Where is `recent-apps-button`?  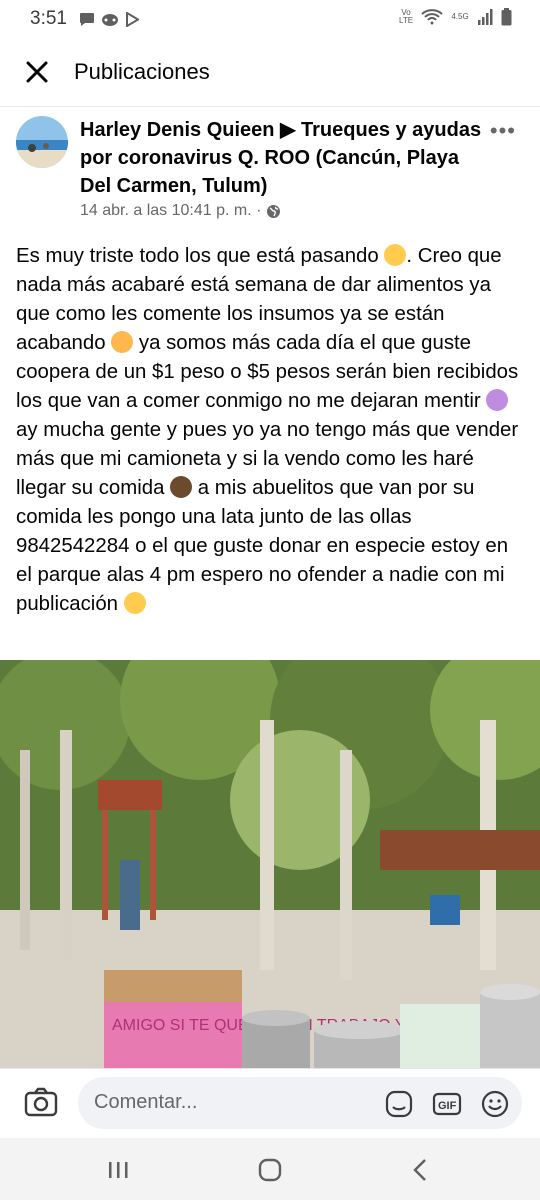
recent-apps-button is located at coordinates (118, 1170).